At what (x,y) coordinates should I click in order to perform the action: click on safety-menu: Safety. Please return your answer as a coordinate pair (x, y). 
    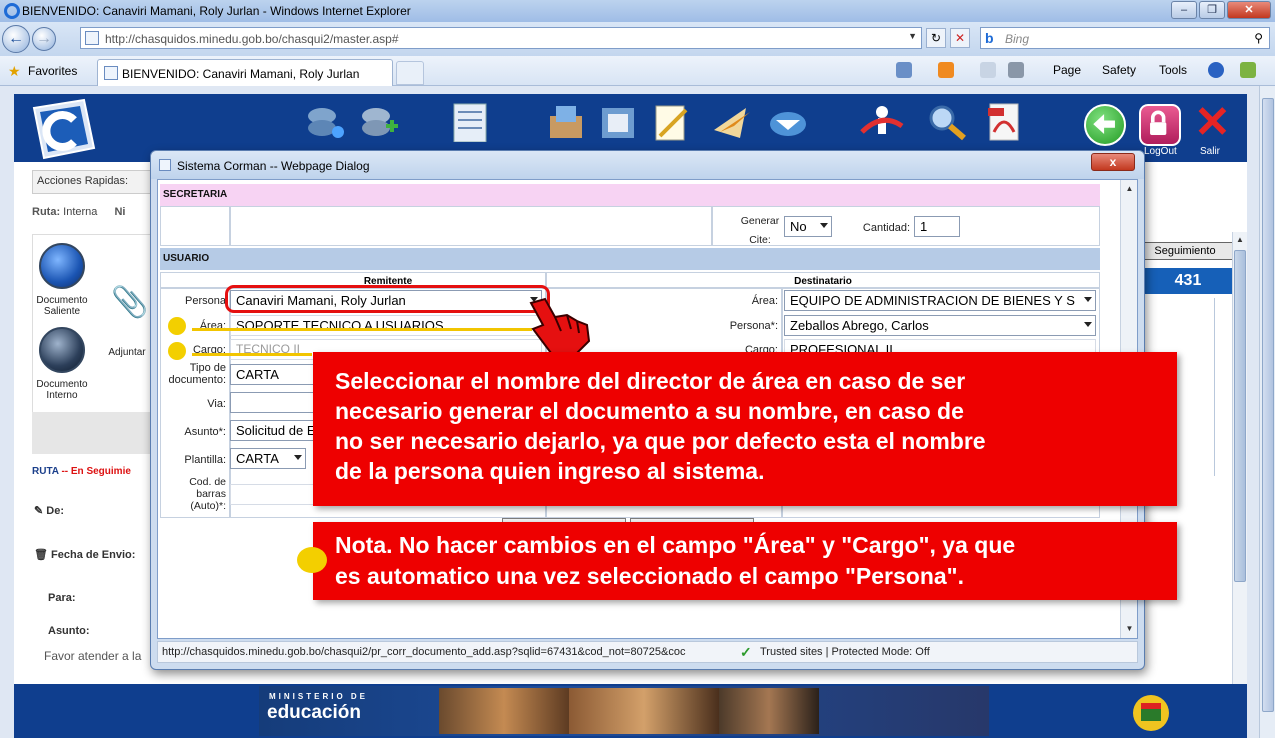
    Looking at the image, I should click on (1119, 70).